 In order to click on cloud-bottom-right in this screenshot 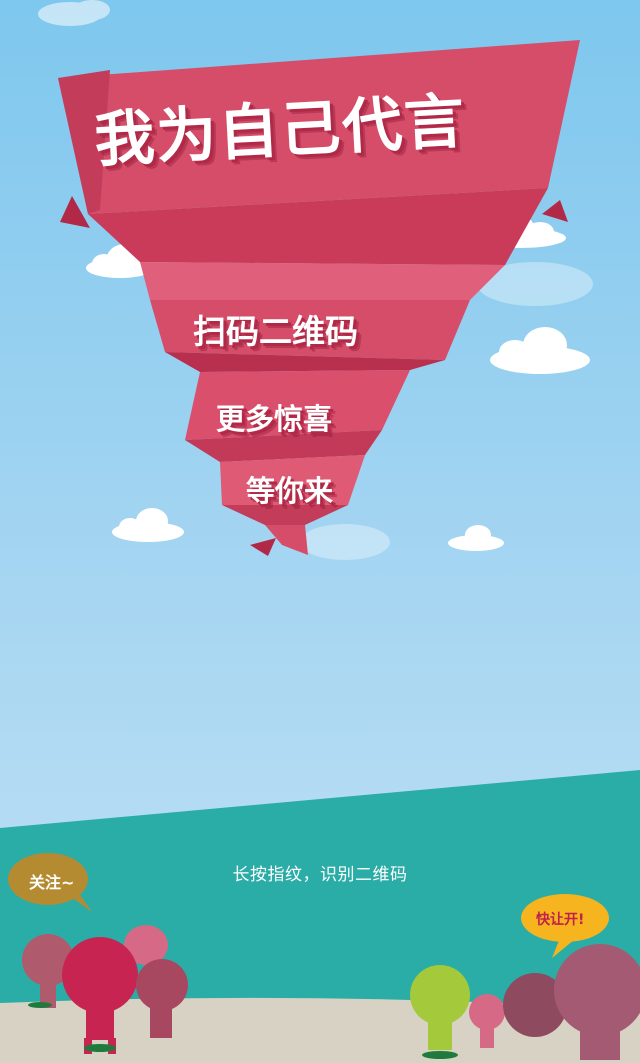, I will do `click(476, 538)`.